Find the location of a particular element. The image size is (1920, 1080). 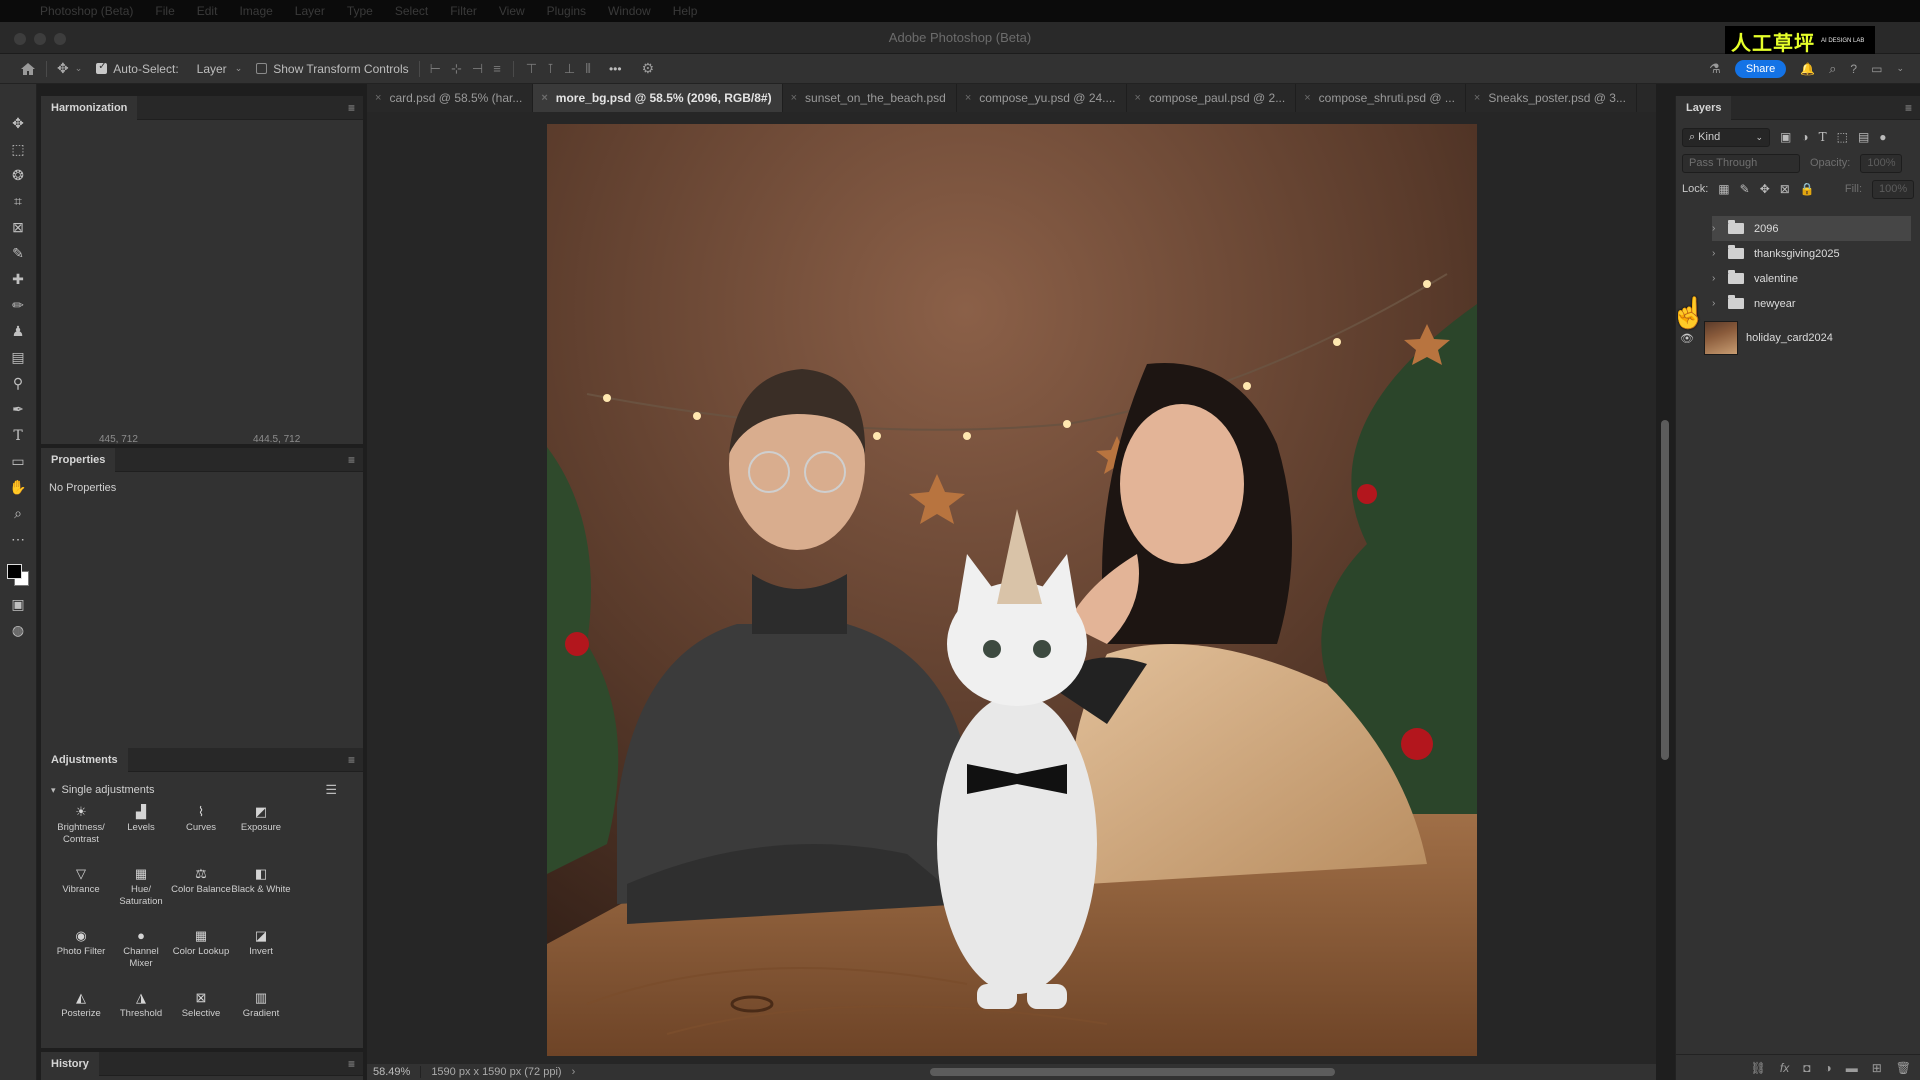

zoom-level: 58.49% is located at coordinates (394, 1072).